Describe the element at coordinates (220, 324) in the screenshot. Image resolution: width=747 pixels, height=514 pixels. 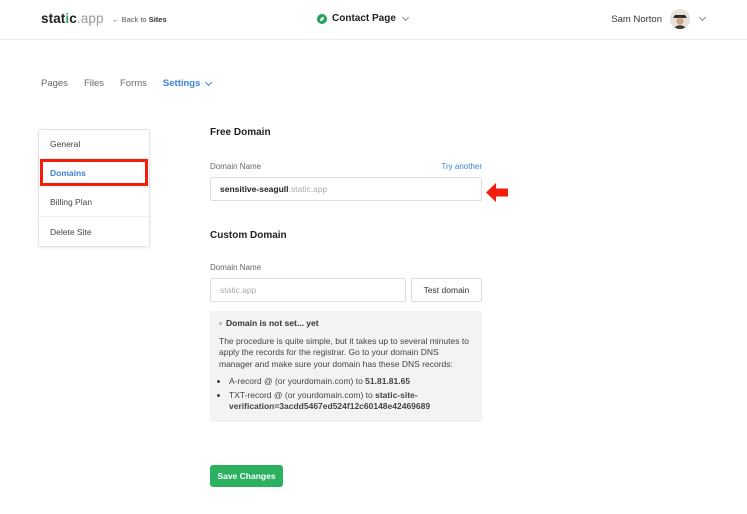
I see `bullet-icon` at that location.